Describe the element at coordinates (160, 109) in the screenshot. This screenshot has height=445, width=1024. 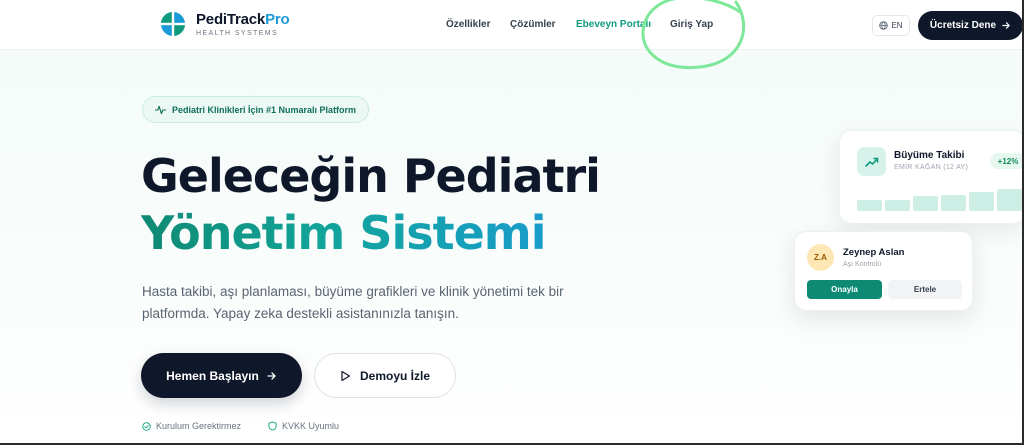
I see `activity-icon` at that location.